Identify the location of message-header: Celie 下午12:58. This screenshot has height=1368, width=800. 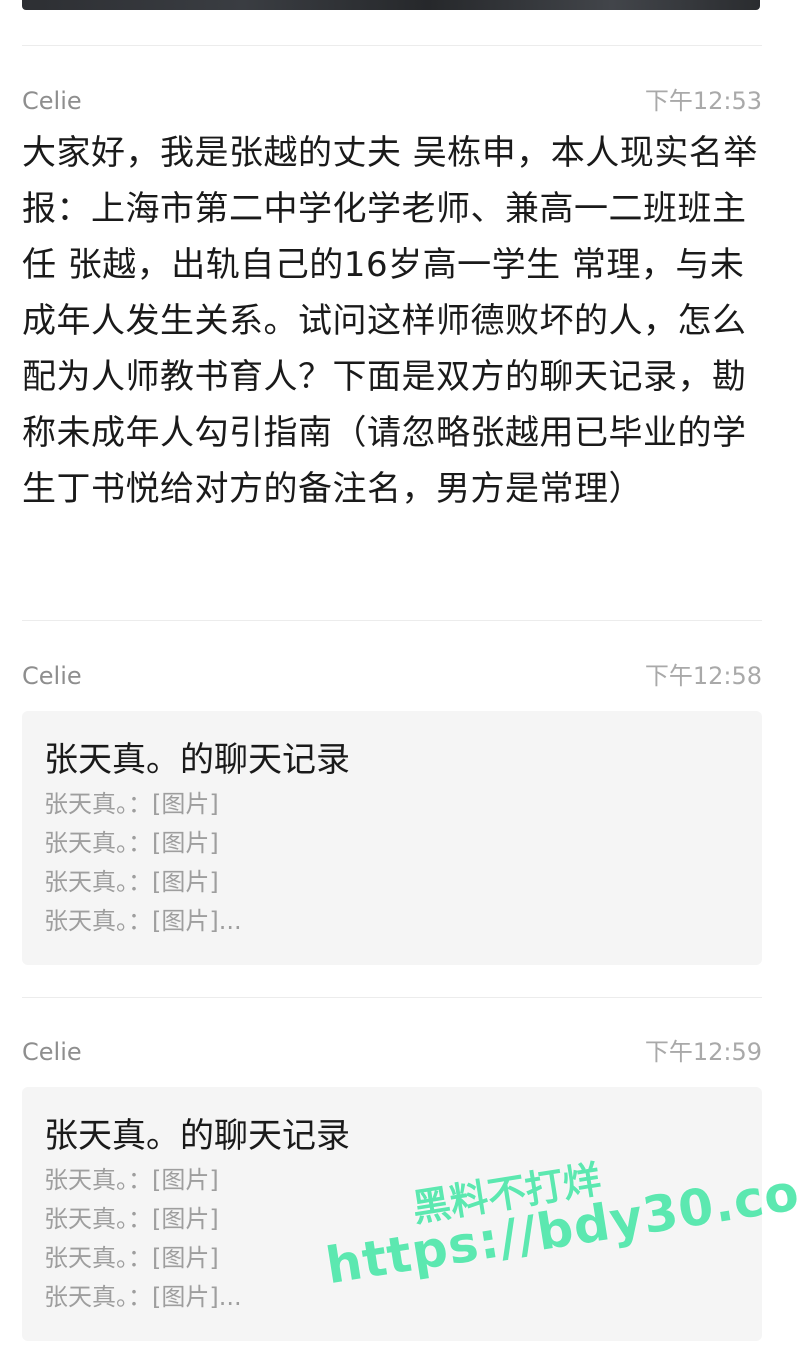
(392, 676).